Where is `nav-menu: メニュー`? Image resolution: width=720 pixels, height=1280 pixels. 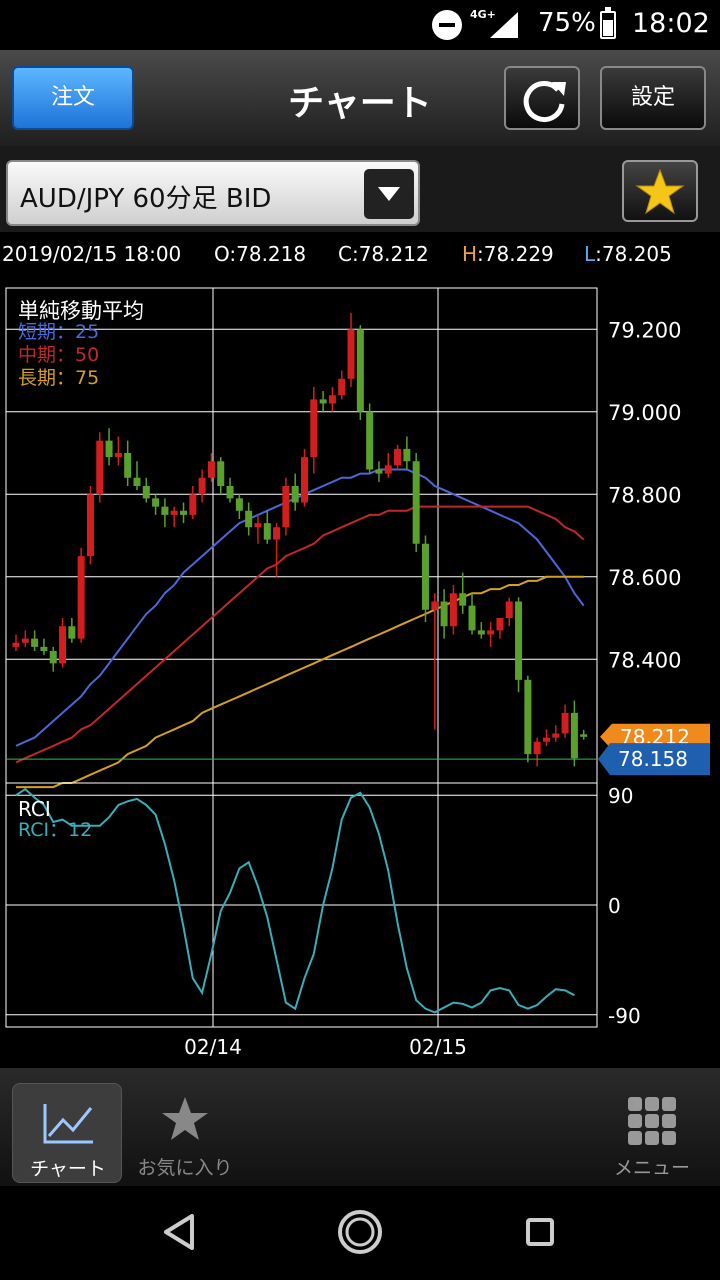 nav-menu: メニュー is located at coordinates (652, 1133).